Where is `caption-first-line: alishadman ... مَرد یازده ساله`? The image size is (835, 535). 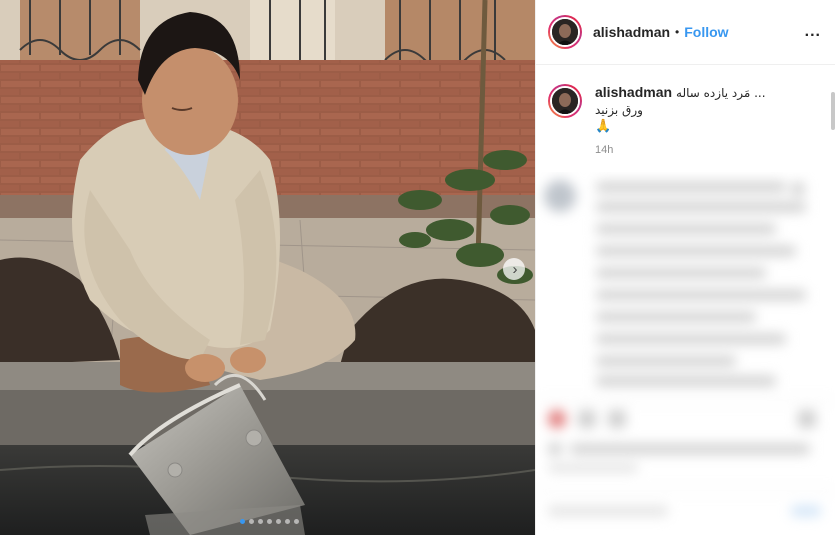 caption-first-line: alishadman ... مَرد یازده ساله is located at coordinates (680, 92).